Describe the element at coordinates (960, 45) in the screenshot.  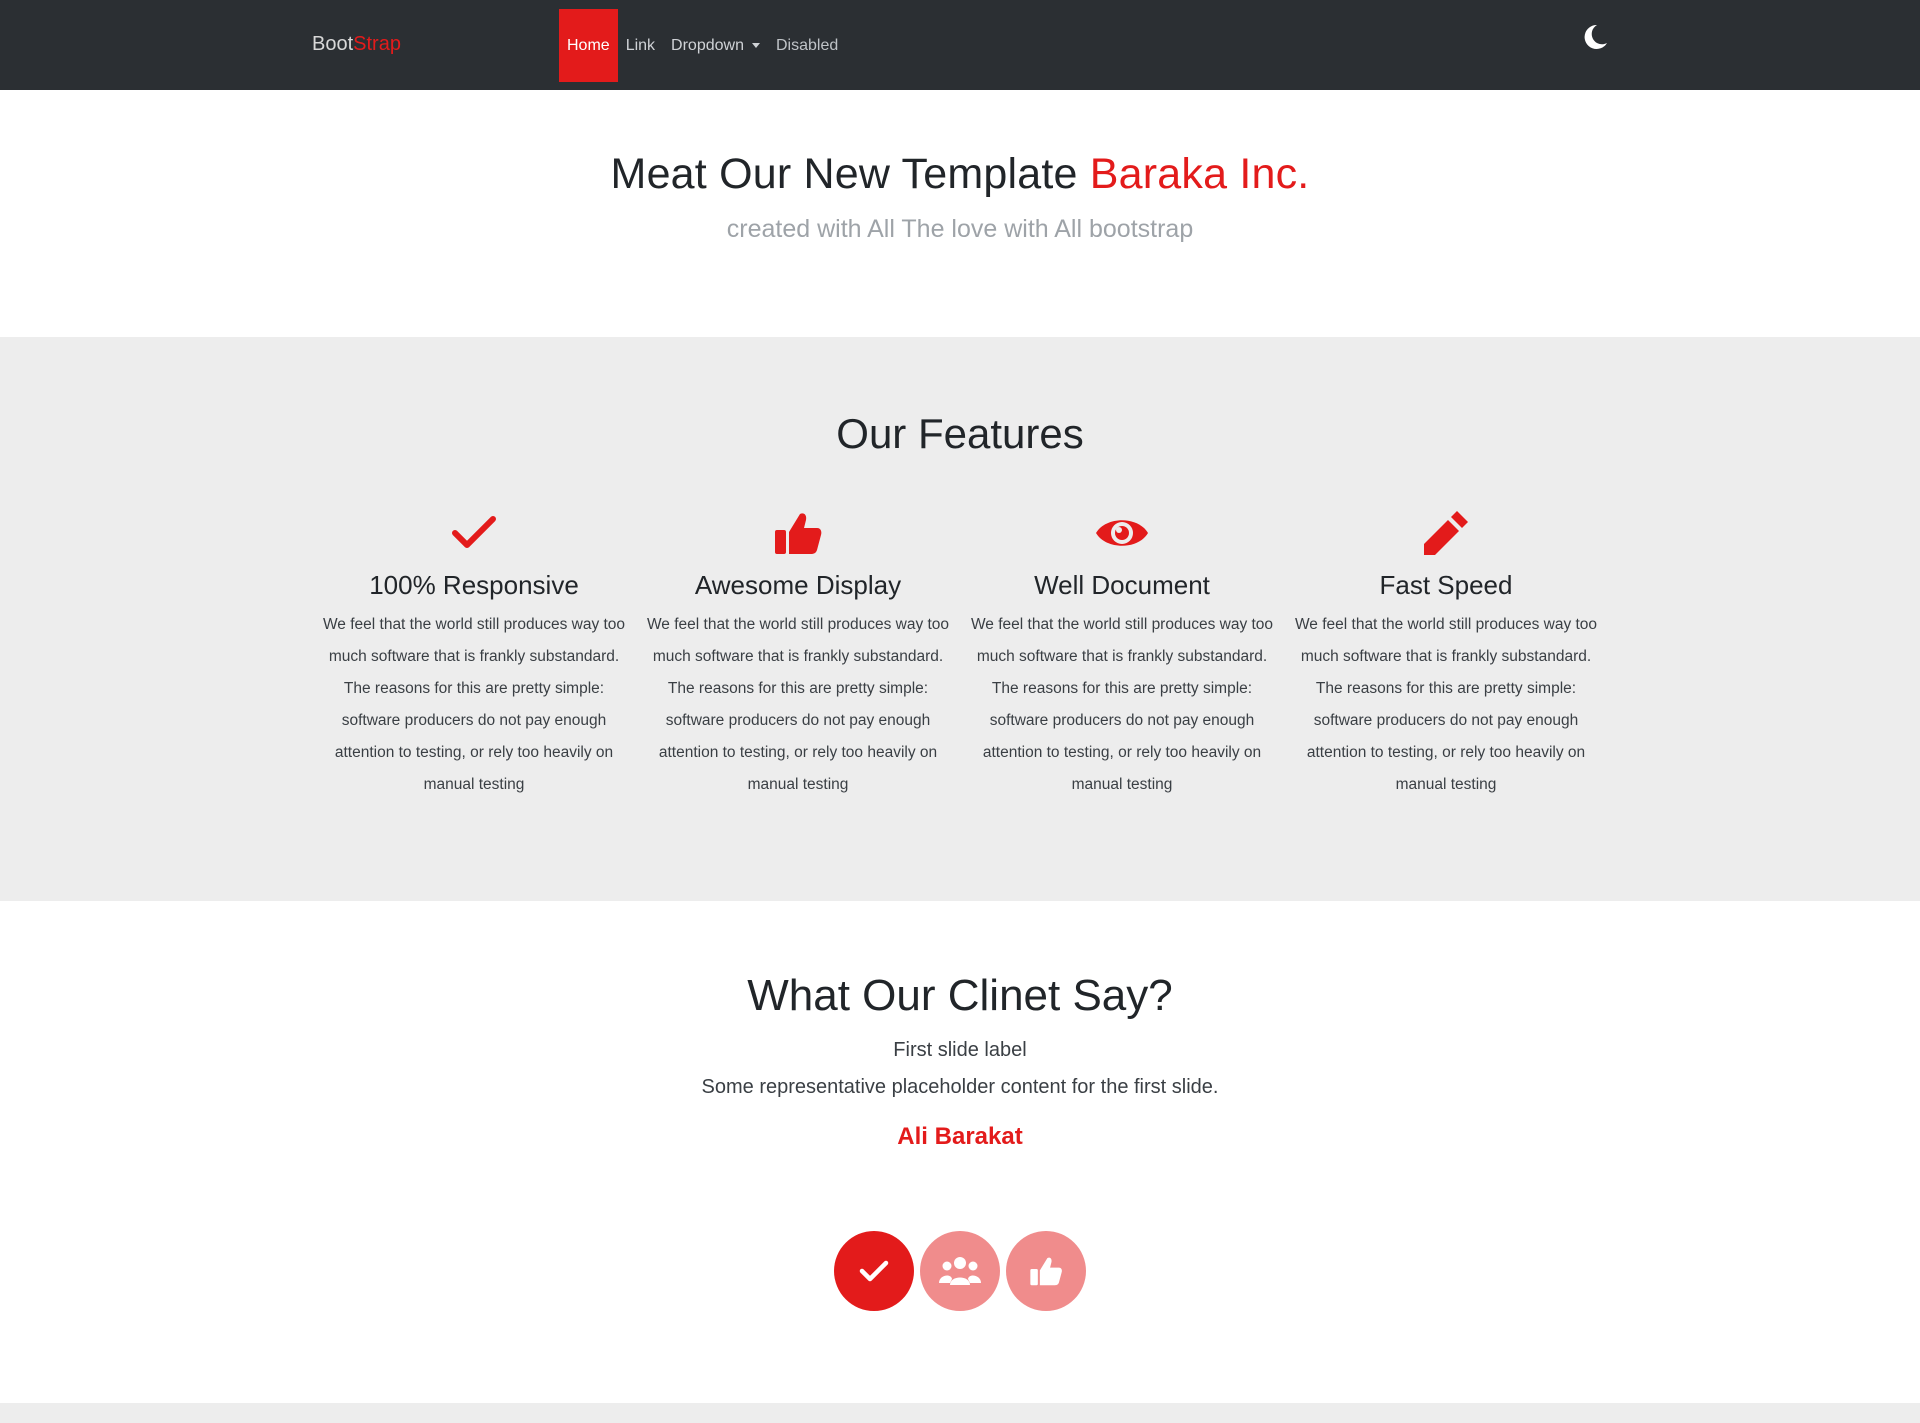
I see `navbar: BootStrap Home Link Dropdown Disabled` at that location.